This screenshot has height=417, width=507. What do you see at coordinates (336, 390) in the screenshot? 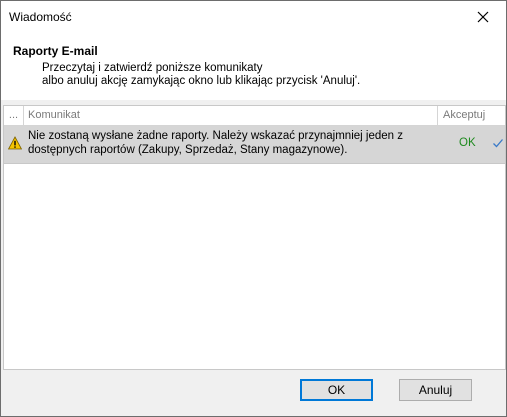
I see `ok-button: OK` at bounding box center [336, 390].